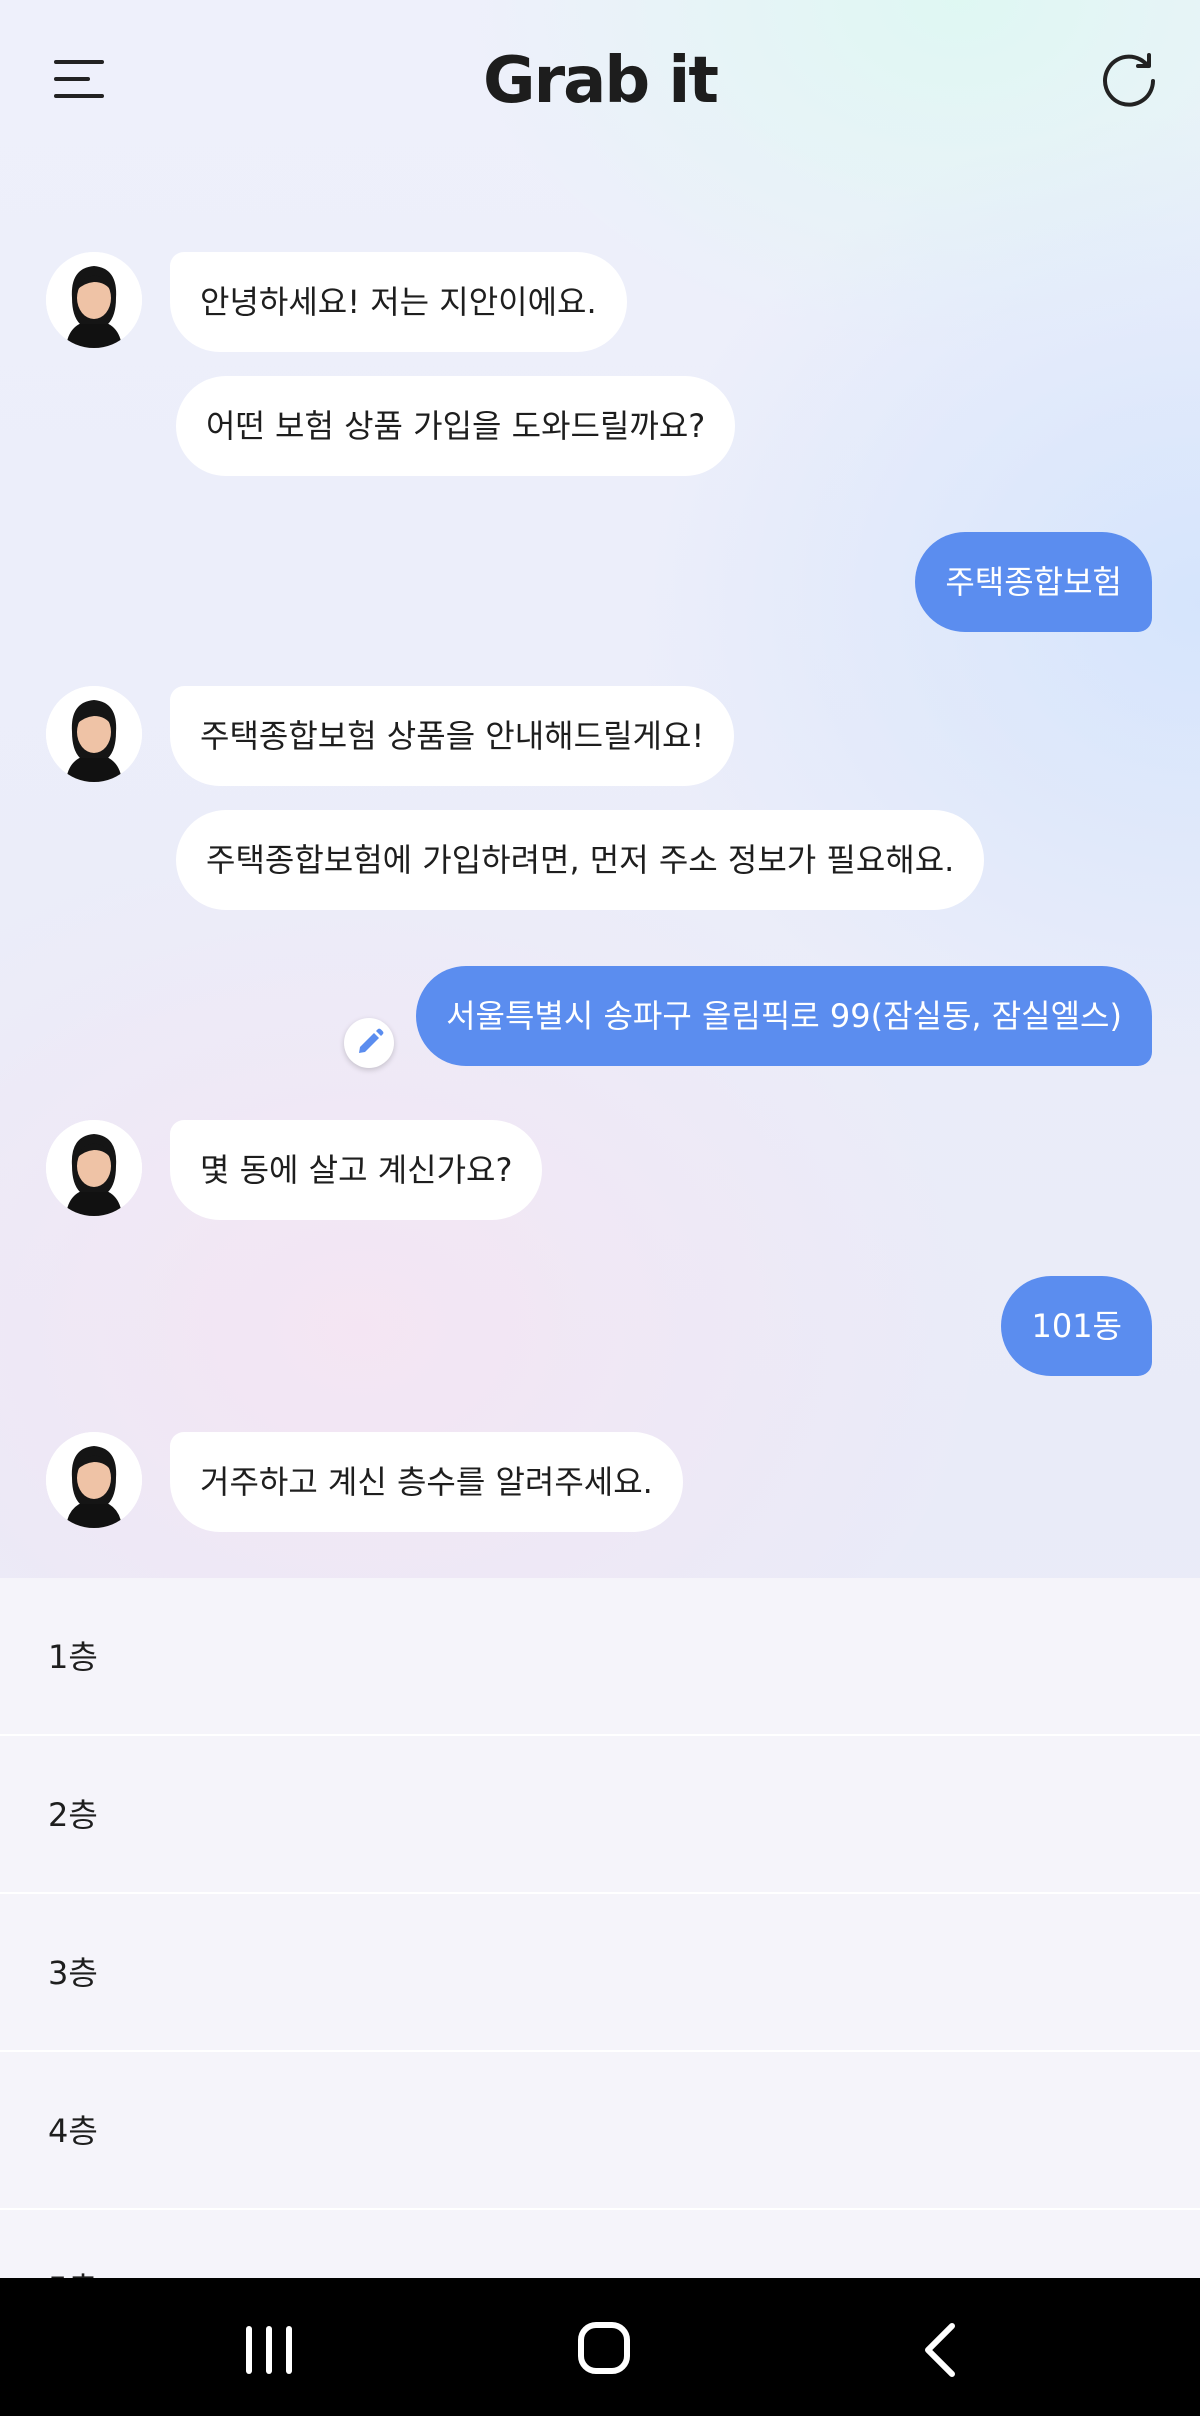  I want to click on floor-option: 4층, so click(600, 2131).